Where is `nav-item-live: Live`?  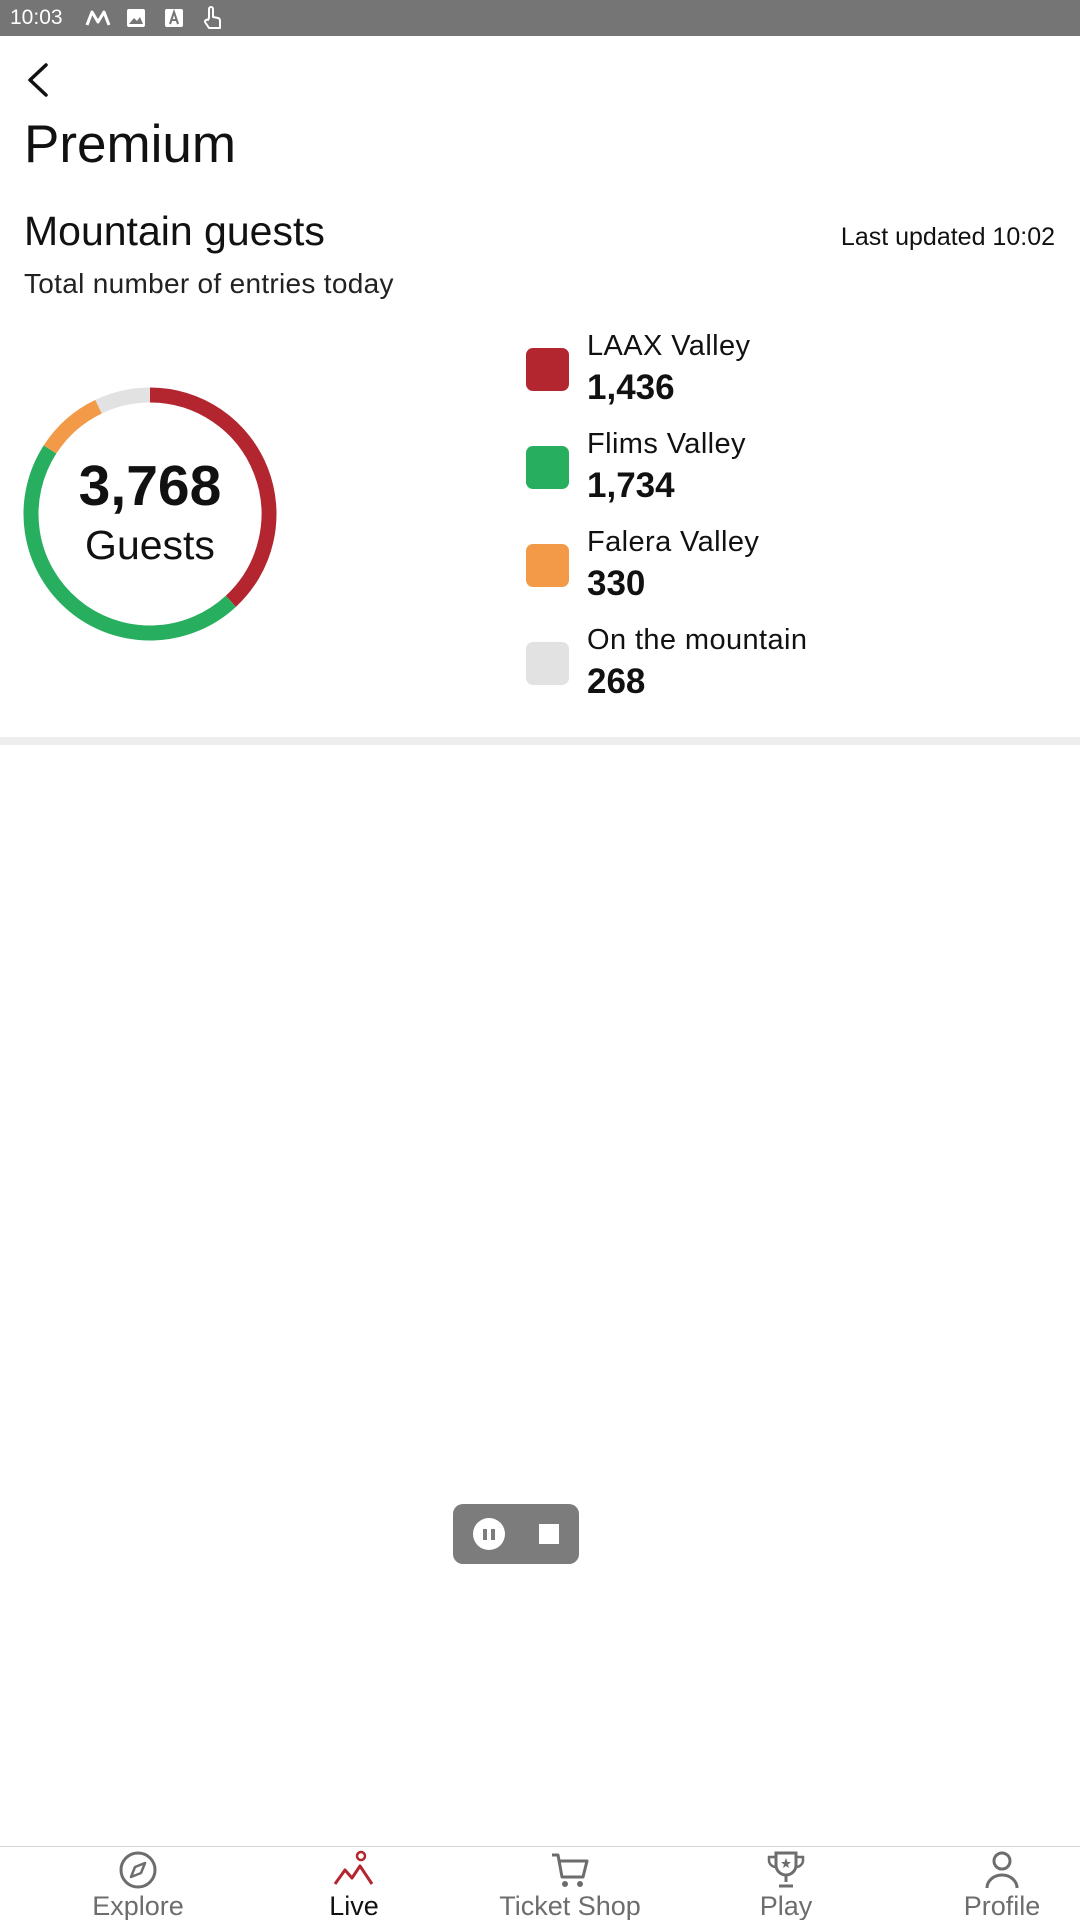
nav-item-live: Live is located at coordinates (354, 1883).